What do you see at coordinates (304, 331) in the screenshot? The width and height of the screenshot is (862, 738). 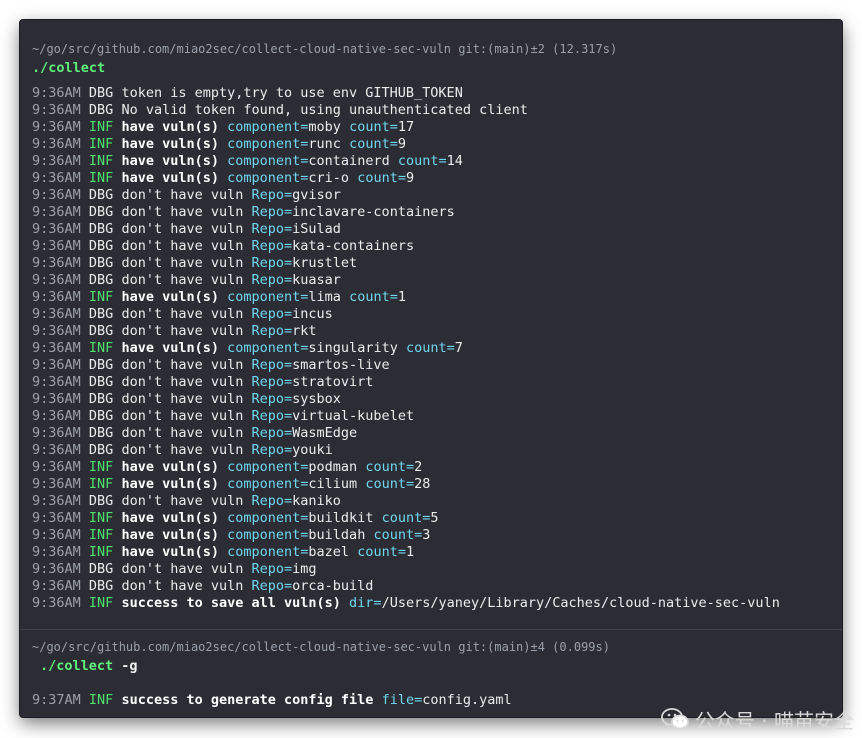 I see `log-field-value: rkt` at bounding box center [304, 331].